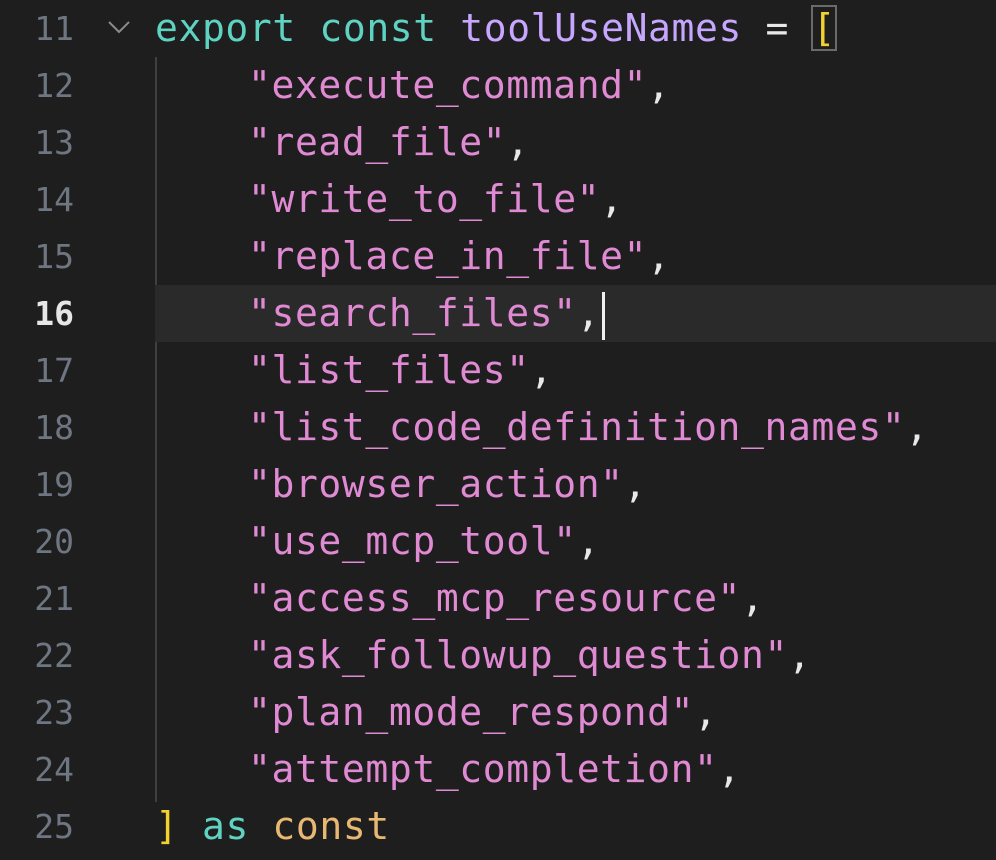  I want to click on code-line-14: 14 "write_to_file",, so click(498, 199).